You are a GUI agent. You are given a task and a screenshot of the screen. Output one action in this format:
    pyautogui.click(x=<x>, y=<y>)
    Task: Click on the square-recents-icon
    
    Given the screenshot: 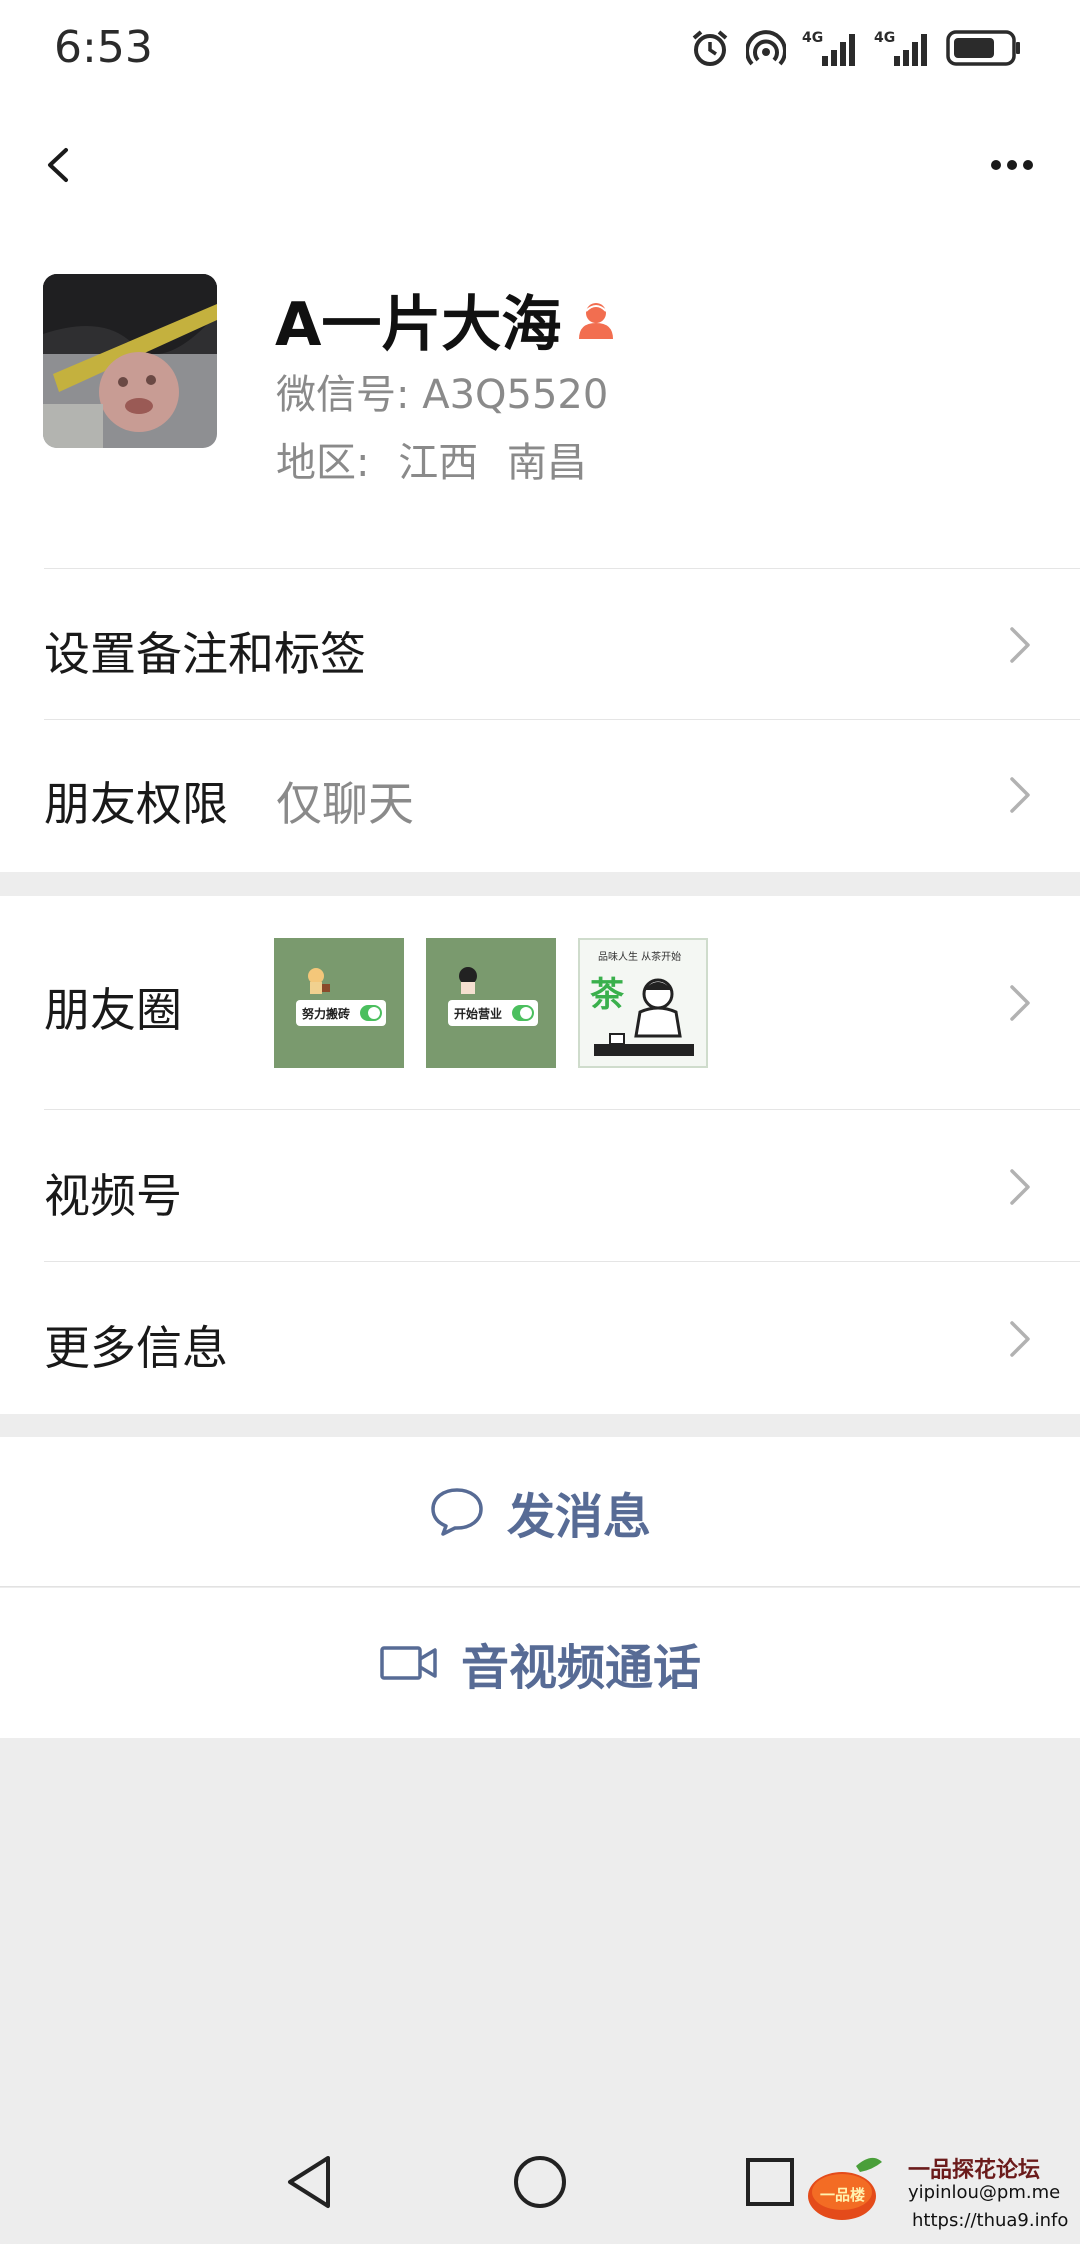 What is the action you would take?
    pyautogui.click(x=770, y=2182)
    